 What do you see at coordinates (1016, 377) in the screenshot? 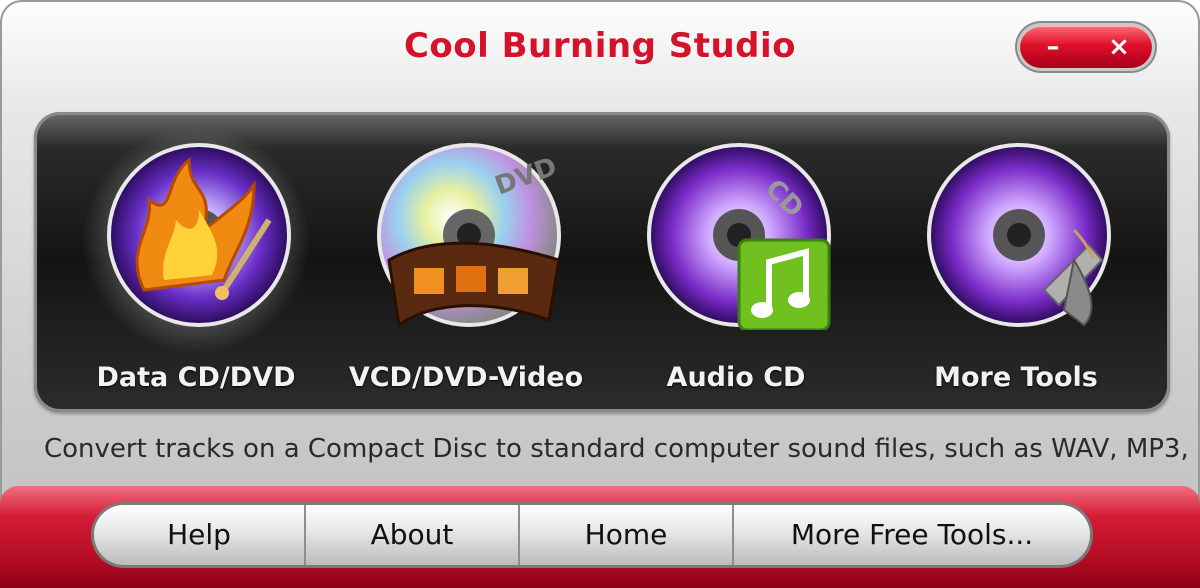
I see `tool-label: More Tools` at bounding box center [1016, 377].